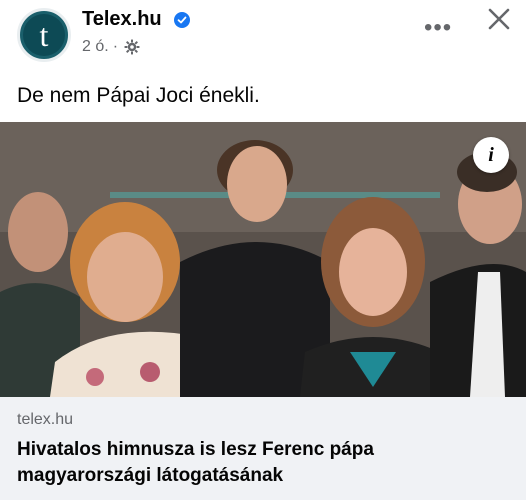 The width and height of the screenshot is (526, 500). Describe the element at coordinates (111, 47) in the screenshot. I see `post-meta: 2 ó. ·` at that location.